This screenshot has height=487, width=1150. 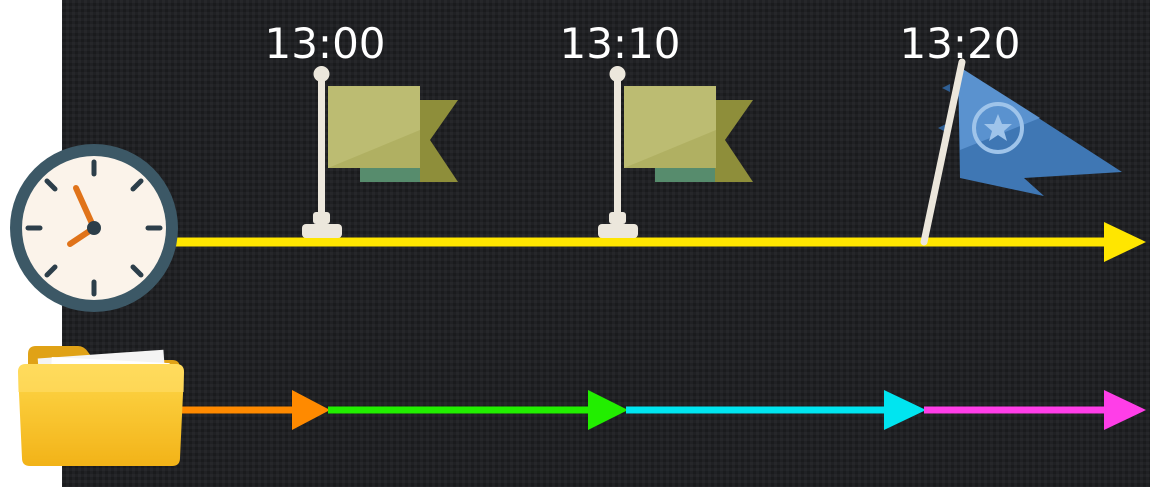 I want to click on folder-icon, so click(x=101, y=406).